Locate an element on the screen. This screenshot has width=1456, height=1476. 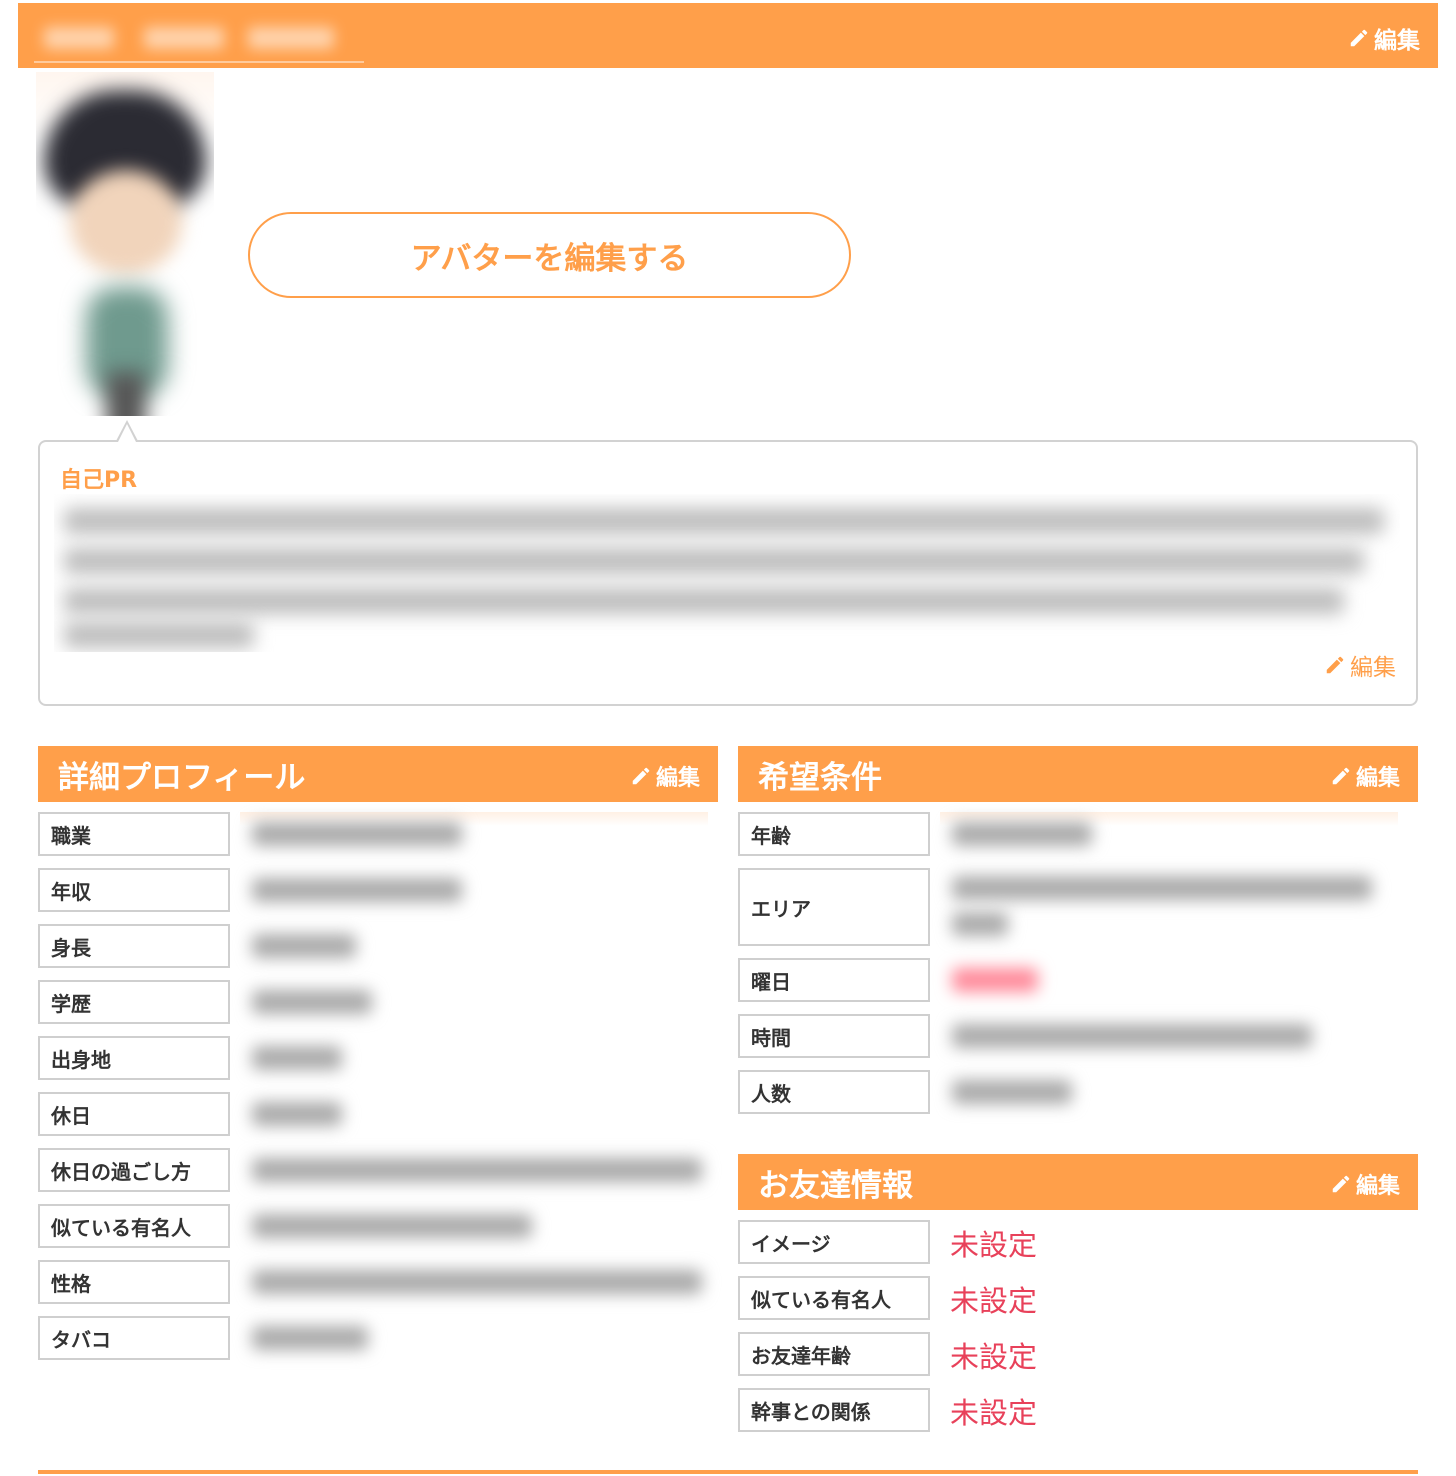
detail-profile-edit-label: 編集 is located at coordinates (677, 778).